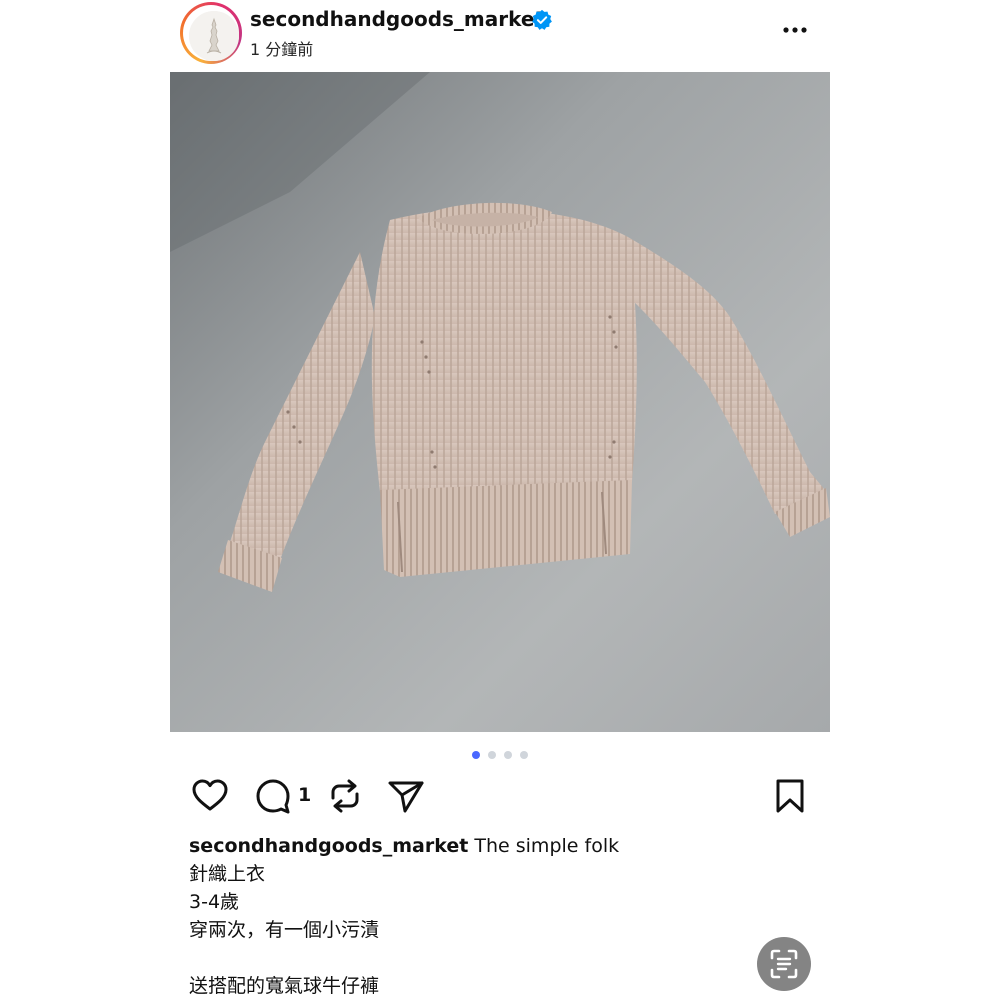 The width and height of the screenshot is (1000, 1000). Describe the element at coordinates (542, 19) in the screenshot. I see `verified-badge-icon` at that location.